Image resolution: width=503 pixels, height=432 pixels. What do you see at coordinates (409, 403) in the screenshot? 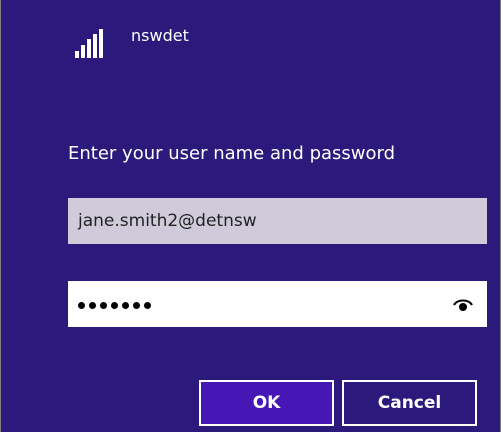
I see `cancel-button: Cancel` at bounding box center [409, 403].